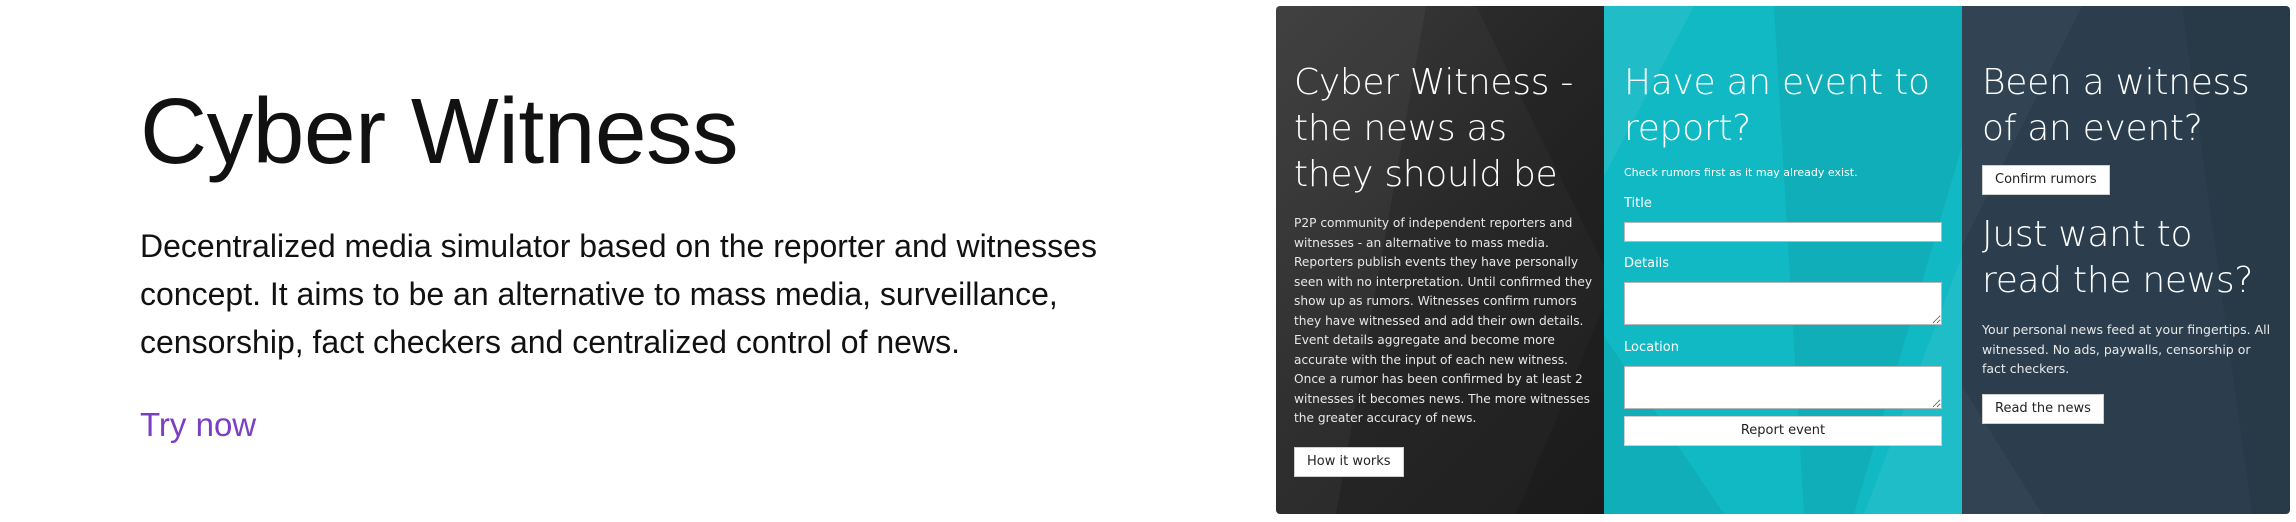 The width and height of the screenshot is (2296, 522). What do you see at coordinates (1783, 431) in the screenshot?
I see `report-event-button: Report event` at bounding box center [1783, 431].